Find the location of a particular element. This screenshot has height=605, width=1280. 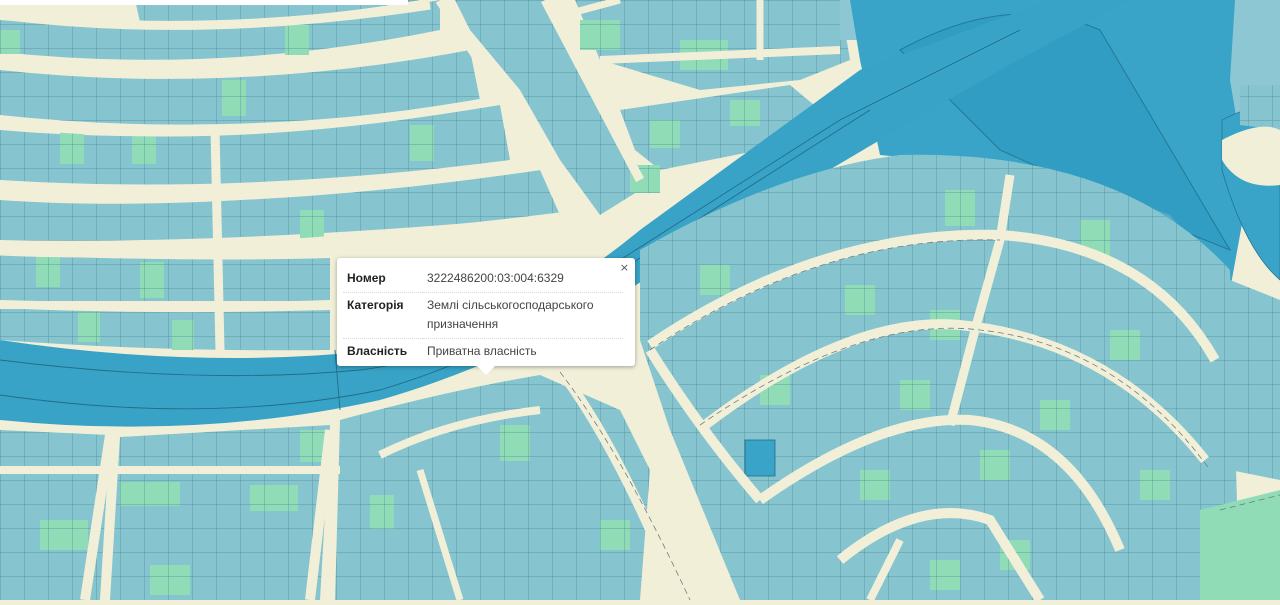

table-row: Номер 3222486200:03:004:6329 is located at coordinates (483, 279).